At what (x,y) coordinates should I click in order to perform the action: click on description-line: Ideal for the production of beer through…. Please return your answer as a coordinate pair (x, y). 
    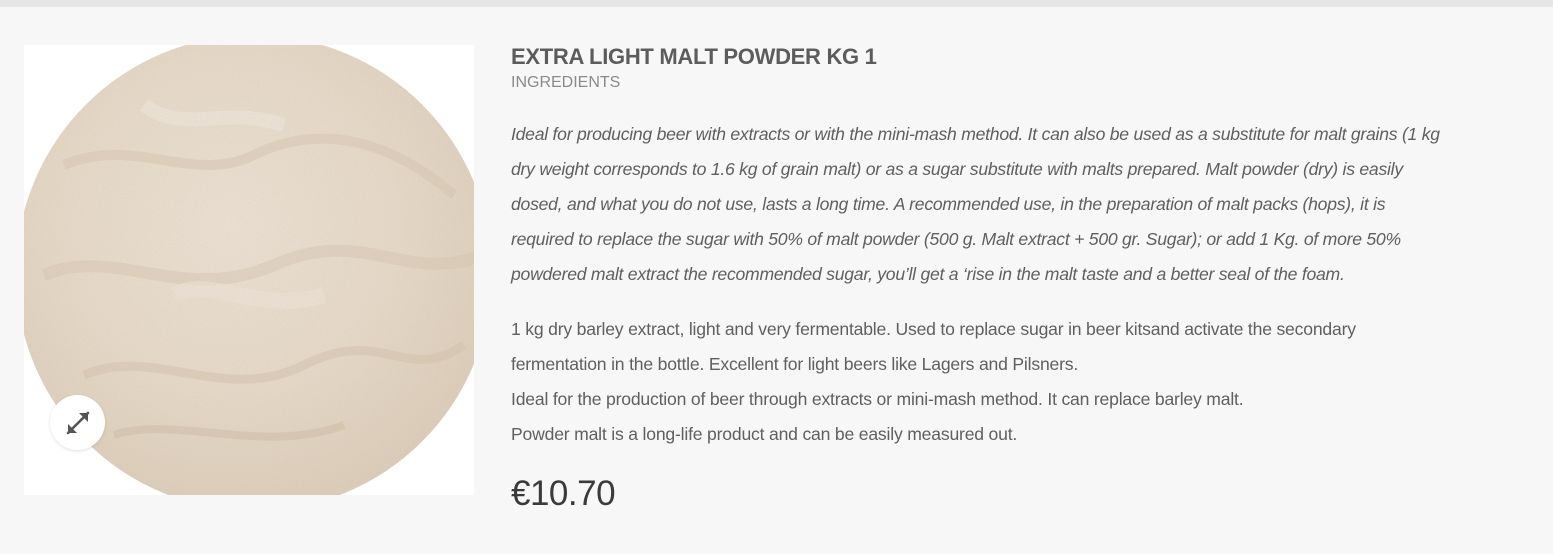
    Looking at the image, I should click on (877, 399).